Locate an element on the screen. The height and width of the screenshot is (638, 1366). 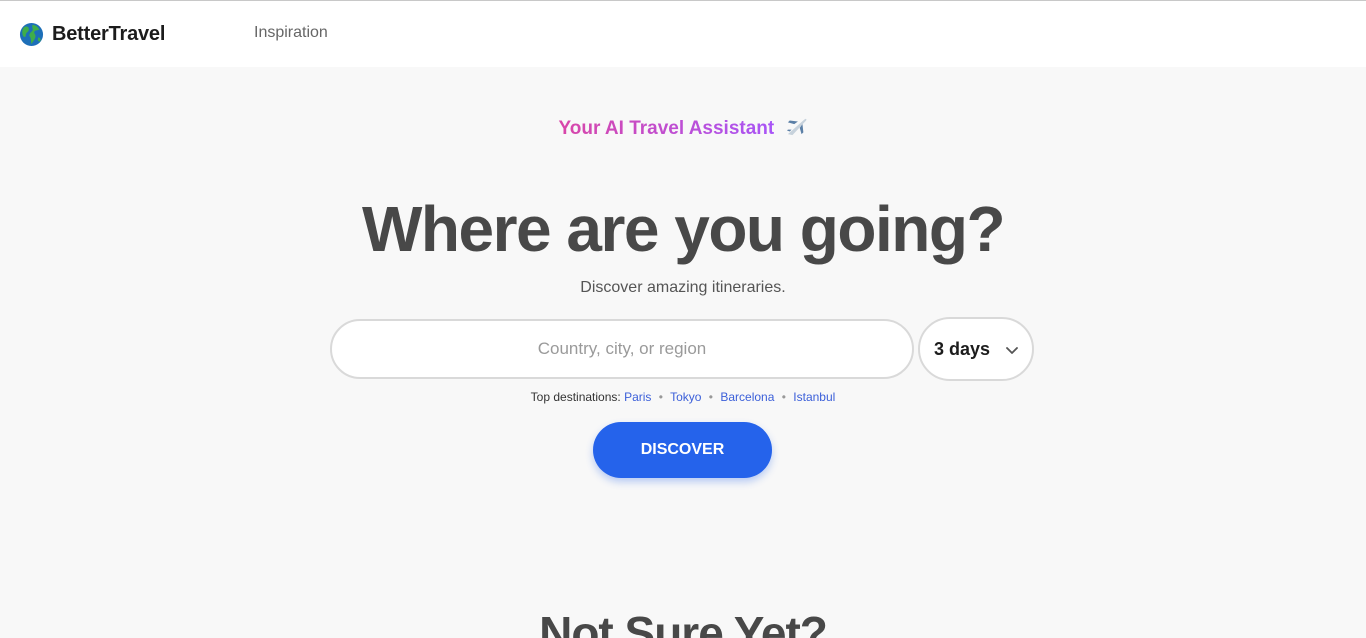
chevron-down-icon is located at coordinates (1012, 350).